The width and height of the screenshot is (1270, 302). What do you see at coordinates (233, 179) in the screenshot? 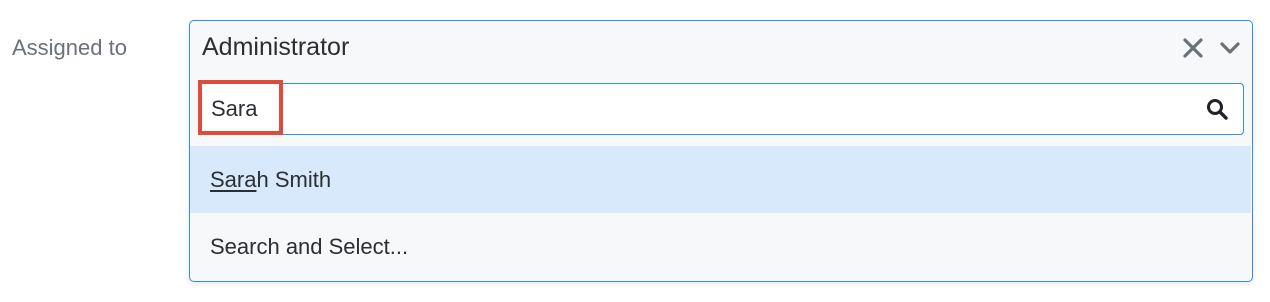
I see `result-match-text: Sara` at bounding box center [233, 179].